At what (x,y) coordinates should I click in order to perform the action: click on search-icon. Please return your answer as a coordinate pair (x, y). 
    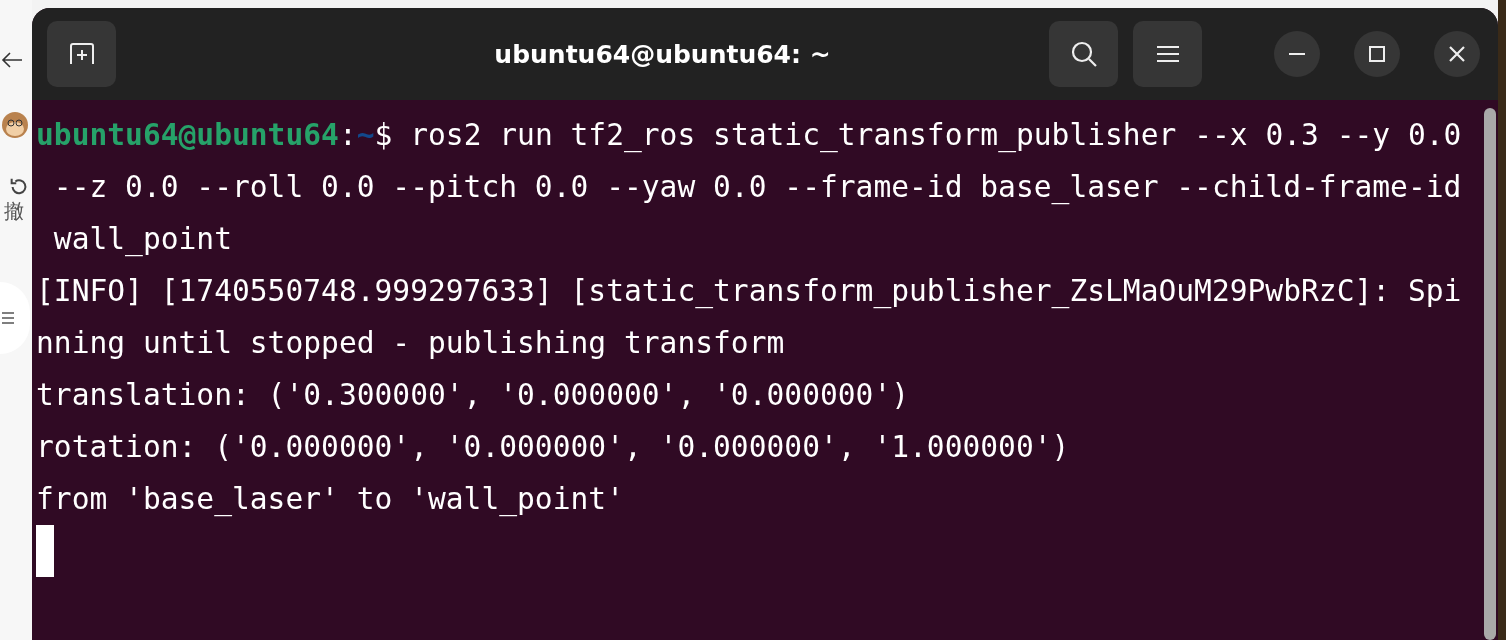
    Looking at the image, I should click on (1083, 54).